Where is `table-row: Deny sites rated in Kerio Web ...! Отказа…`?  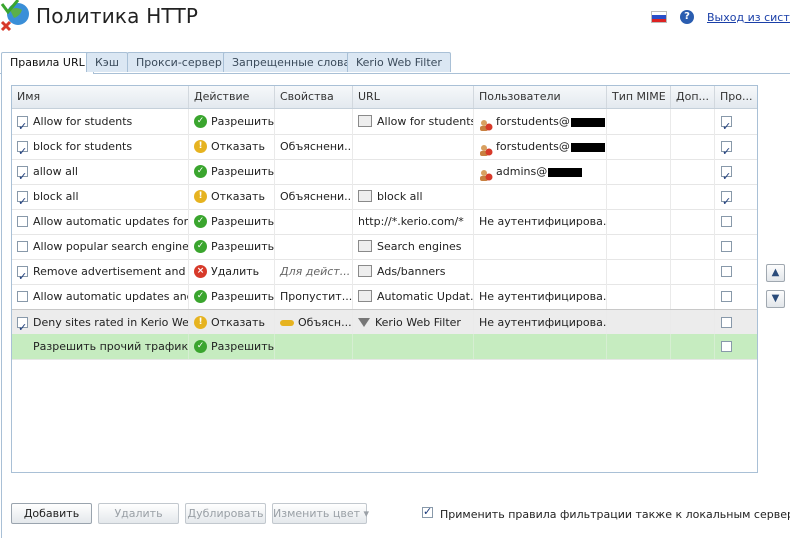
table-row: Deny sites rated in Kerio Web ...! Отказа… is located at coordinates (384, 322).